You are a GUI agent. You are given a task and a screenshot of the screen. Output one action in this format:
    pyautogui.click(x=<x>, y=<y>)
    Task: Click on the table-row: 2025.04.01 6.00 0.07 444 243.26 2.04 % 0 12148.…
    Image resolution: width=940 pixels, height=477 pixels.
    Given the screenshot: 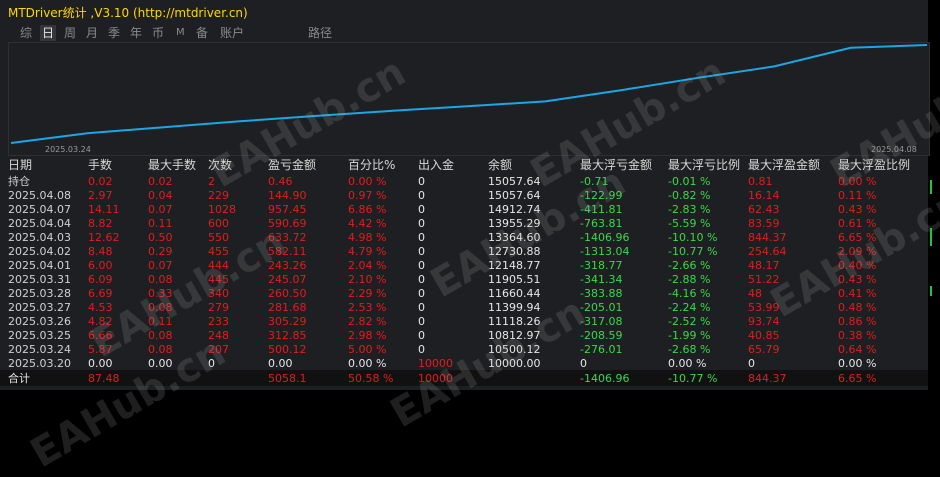 What is the action you would take?
    pyautogui.click(x=464, y=266)
    